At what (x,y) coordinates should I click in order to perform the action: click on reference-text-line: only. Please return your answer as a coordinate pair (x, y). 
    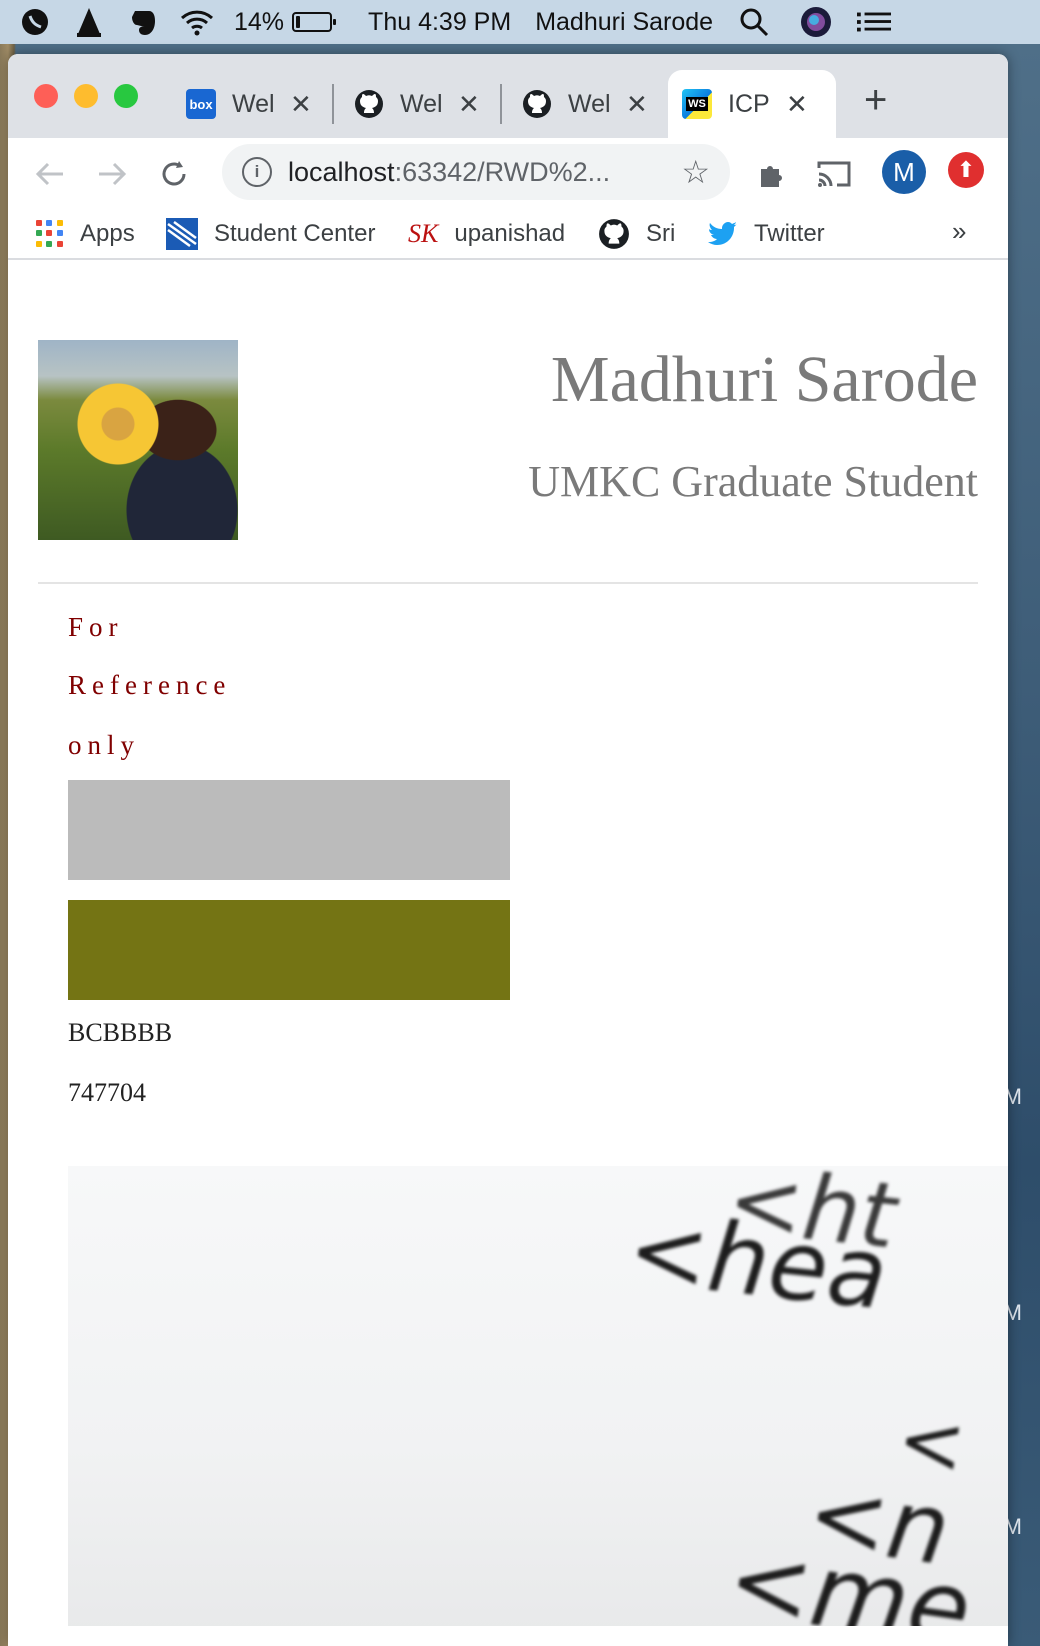
    Looking at the image, I should click on (104, 745).